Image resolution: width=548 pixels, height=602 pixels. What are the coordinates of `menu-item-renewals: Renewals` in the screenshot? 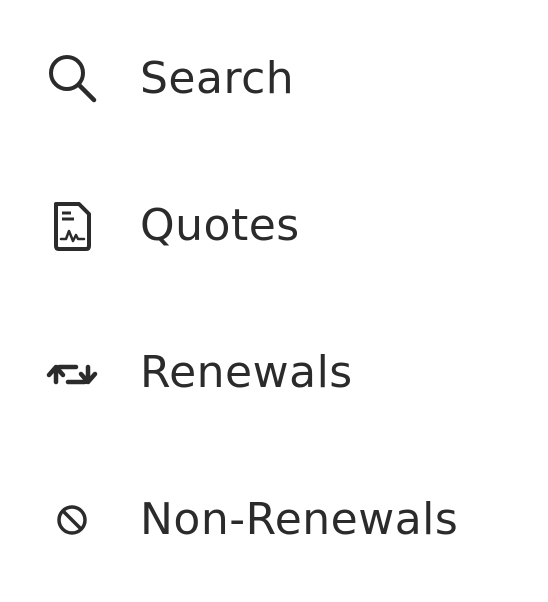 It's located at (274, 373).